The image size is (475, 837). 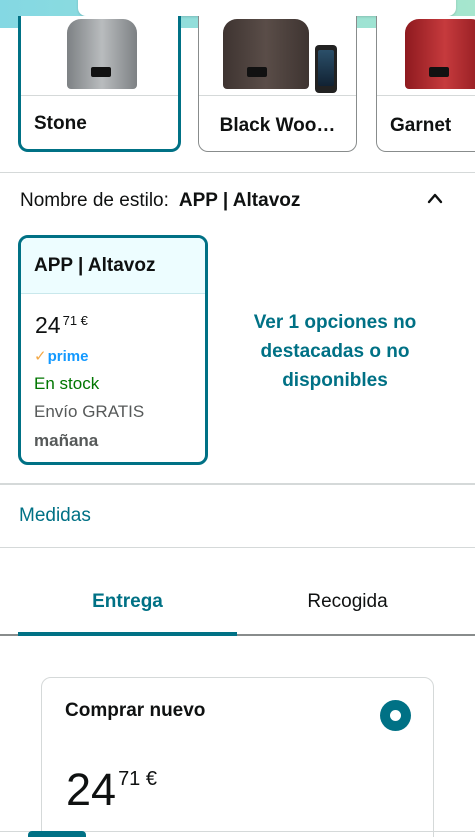 I want to click on buy-new-price: 24 71 €, so click(x=111, y=790).